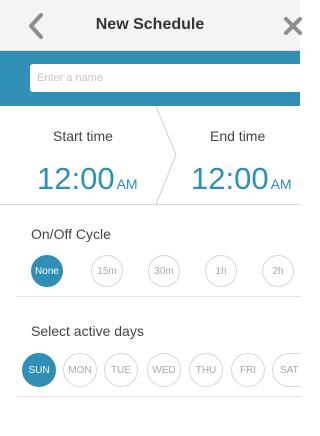  What do you see at coordinates (164, 370) in the screenshot?
I see `day-option-wed: WED` at bounding box center [164, 370].